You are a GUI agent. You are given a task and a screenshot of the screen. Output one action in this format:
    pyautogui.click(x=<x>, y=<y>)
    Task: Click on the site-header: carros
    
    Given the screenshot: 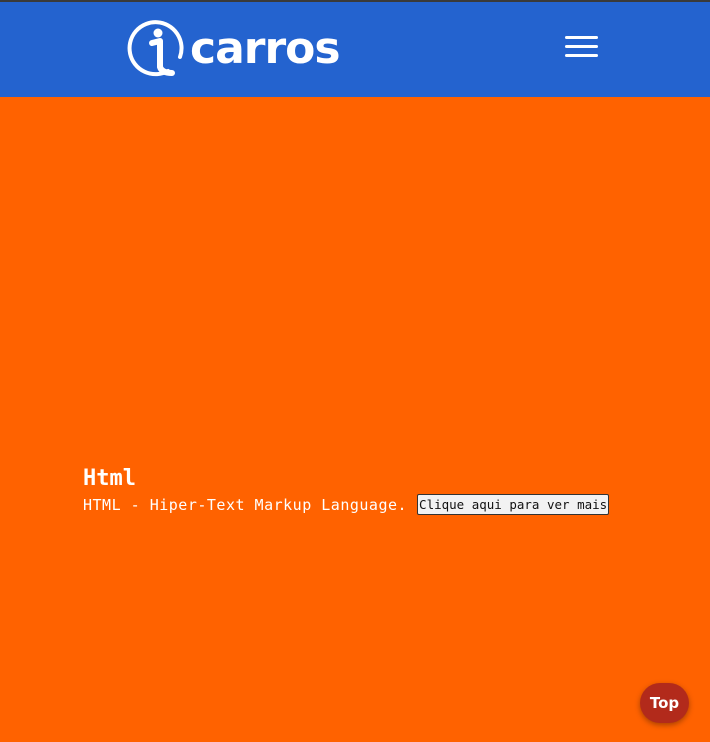 What is the action you would take?
    pyautogui.click(x=355, y=49)
    